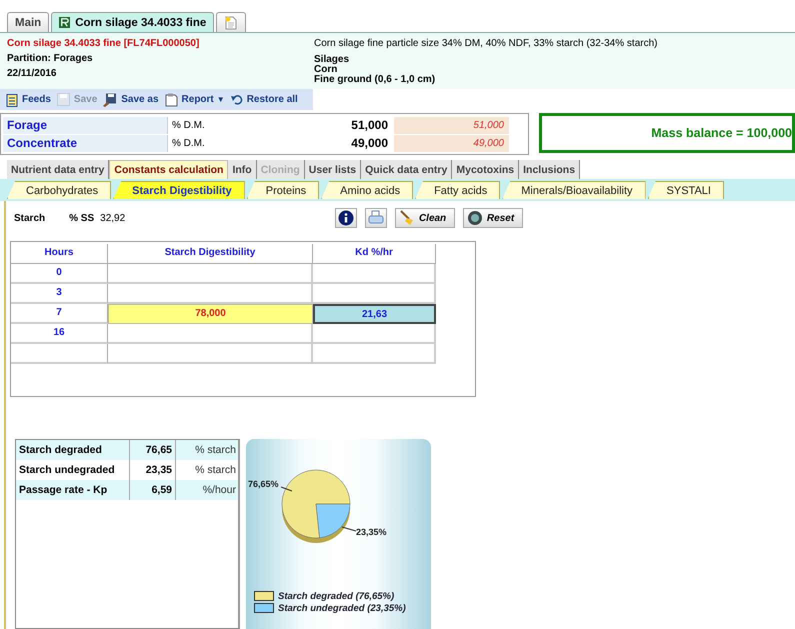  I want to click on subsection-tab: Starch Digestibility, so click(179, 190).